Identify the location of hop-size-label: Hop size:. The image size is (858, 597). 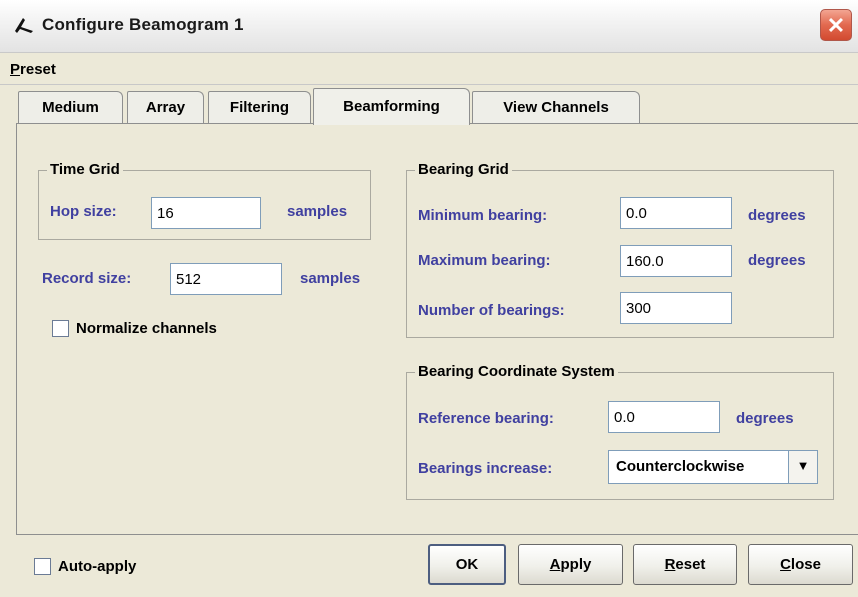
(83, 211).